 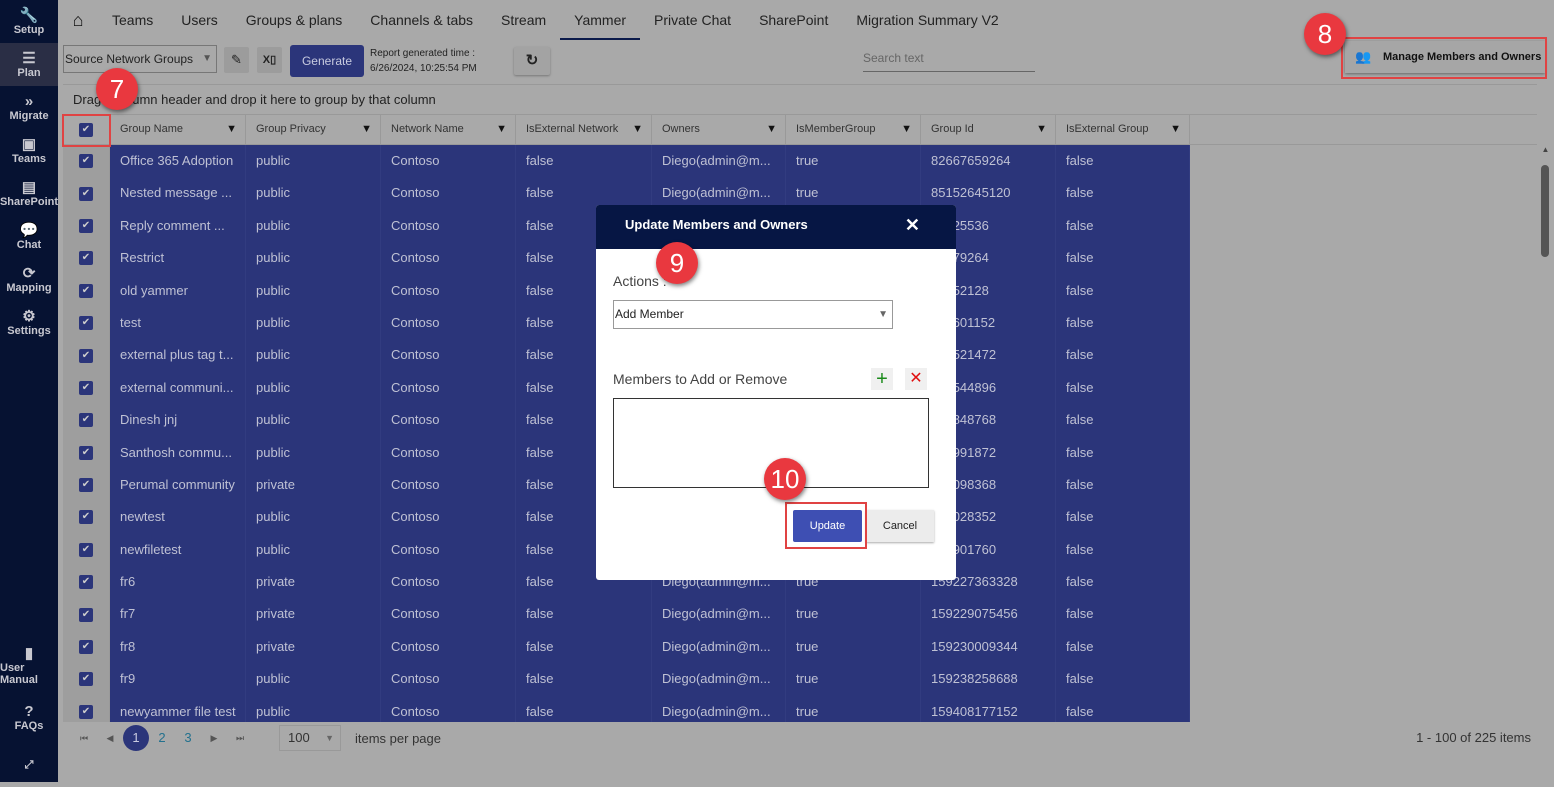 What do you see at coordinates (207, 58) in the screenshot?
I see `chevron-down-icon: ▼` at bounding box center [207, 58].